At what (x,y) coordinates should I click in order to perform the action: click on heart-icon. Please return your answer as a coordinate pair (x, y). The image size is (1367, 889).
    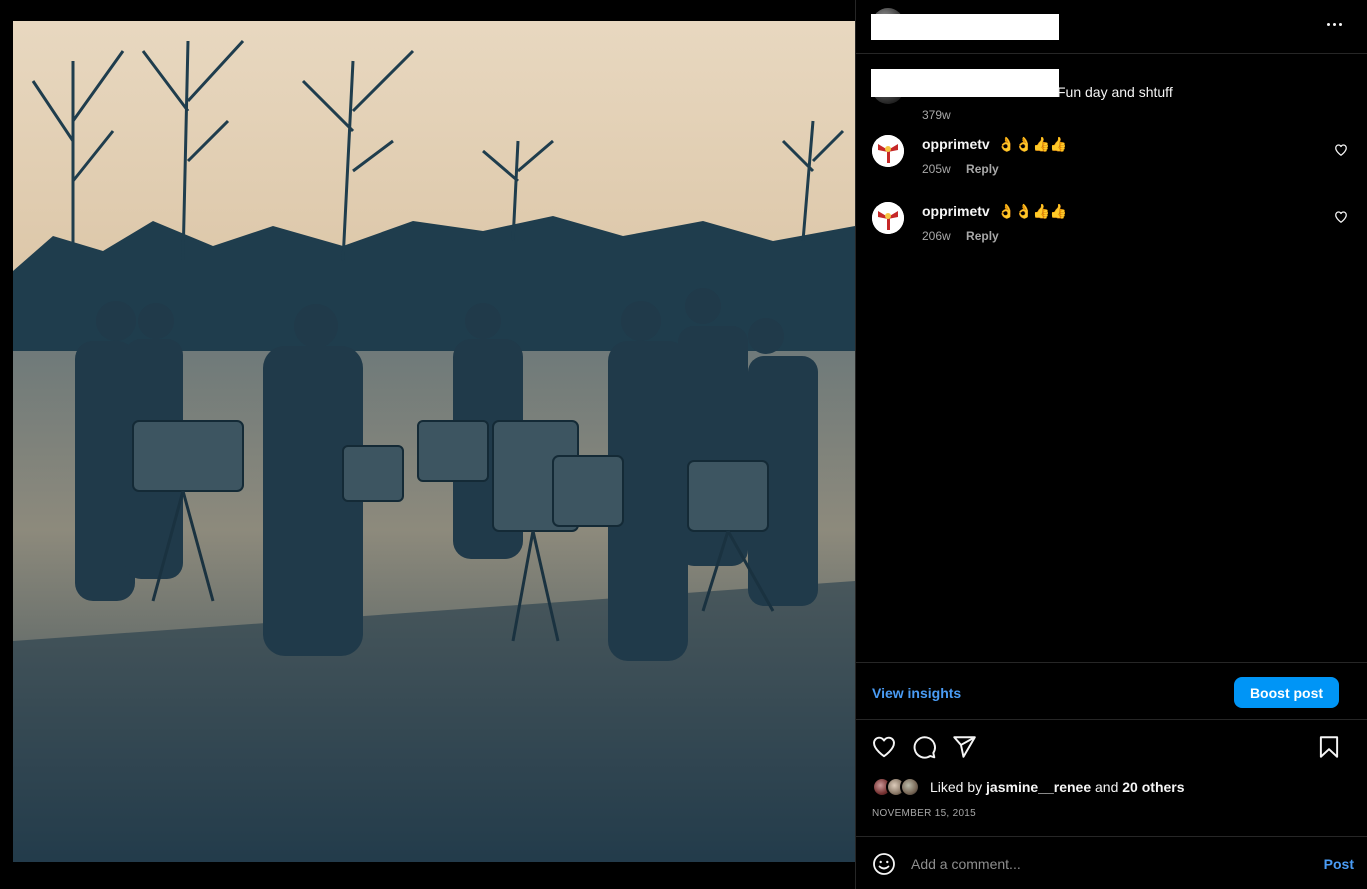
    Looking at the image, I should click on (884, 747).